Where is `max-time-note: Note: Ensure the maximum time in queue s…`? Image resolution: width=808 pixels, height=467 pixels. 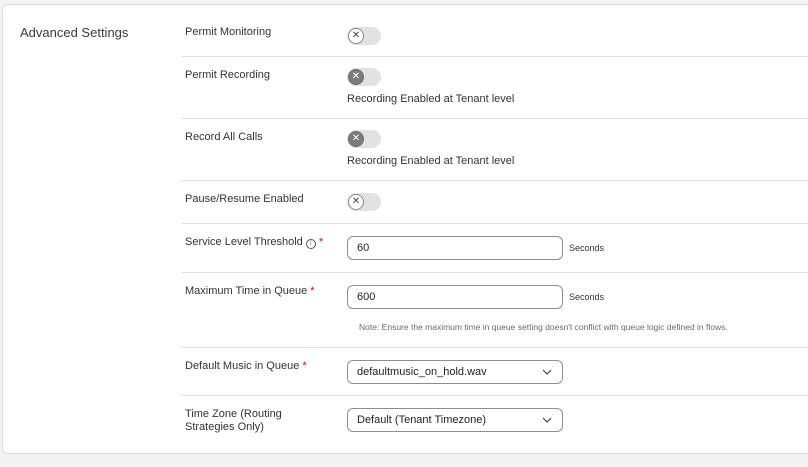
max-time-note: Note: Ensure the maximum time in queue s… is located at coordinates (543, 327).